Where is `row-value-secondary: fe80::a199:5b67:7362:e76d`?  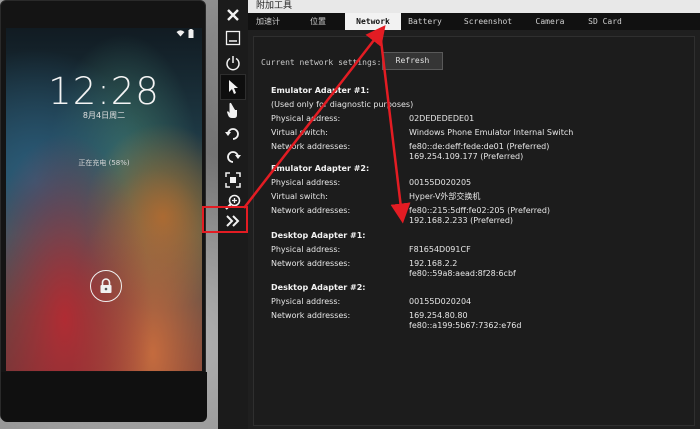 row-value-secondary: fe80::a199:5b67:7362:e76d is located at coordinates (465, 325).